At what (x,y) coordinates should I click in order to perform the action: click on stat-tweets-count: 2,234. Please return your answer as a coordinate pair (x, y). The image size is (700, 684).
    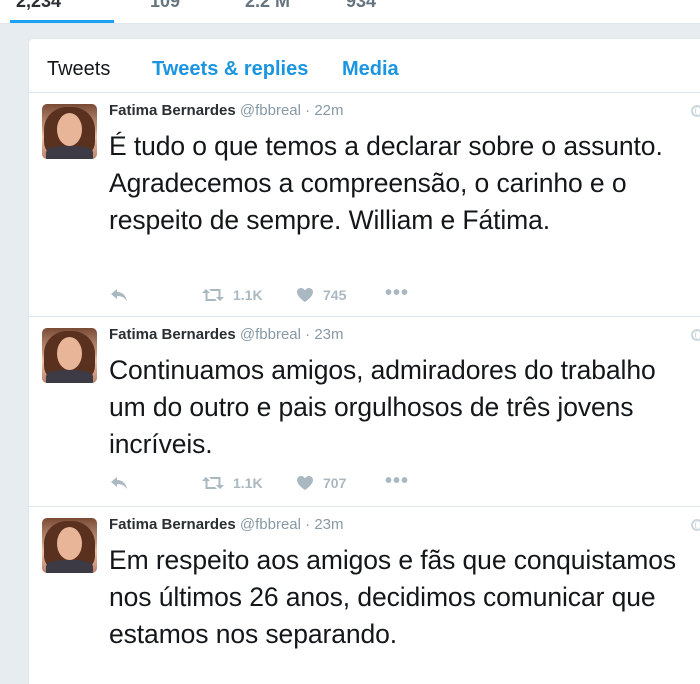
    Looking at the image, I should click on (38, 6).